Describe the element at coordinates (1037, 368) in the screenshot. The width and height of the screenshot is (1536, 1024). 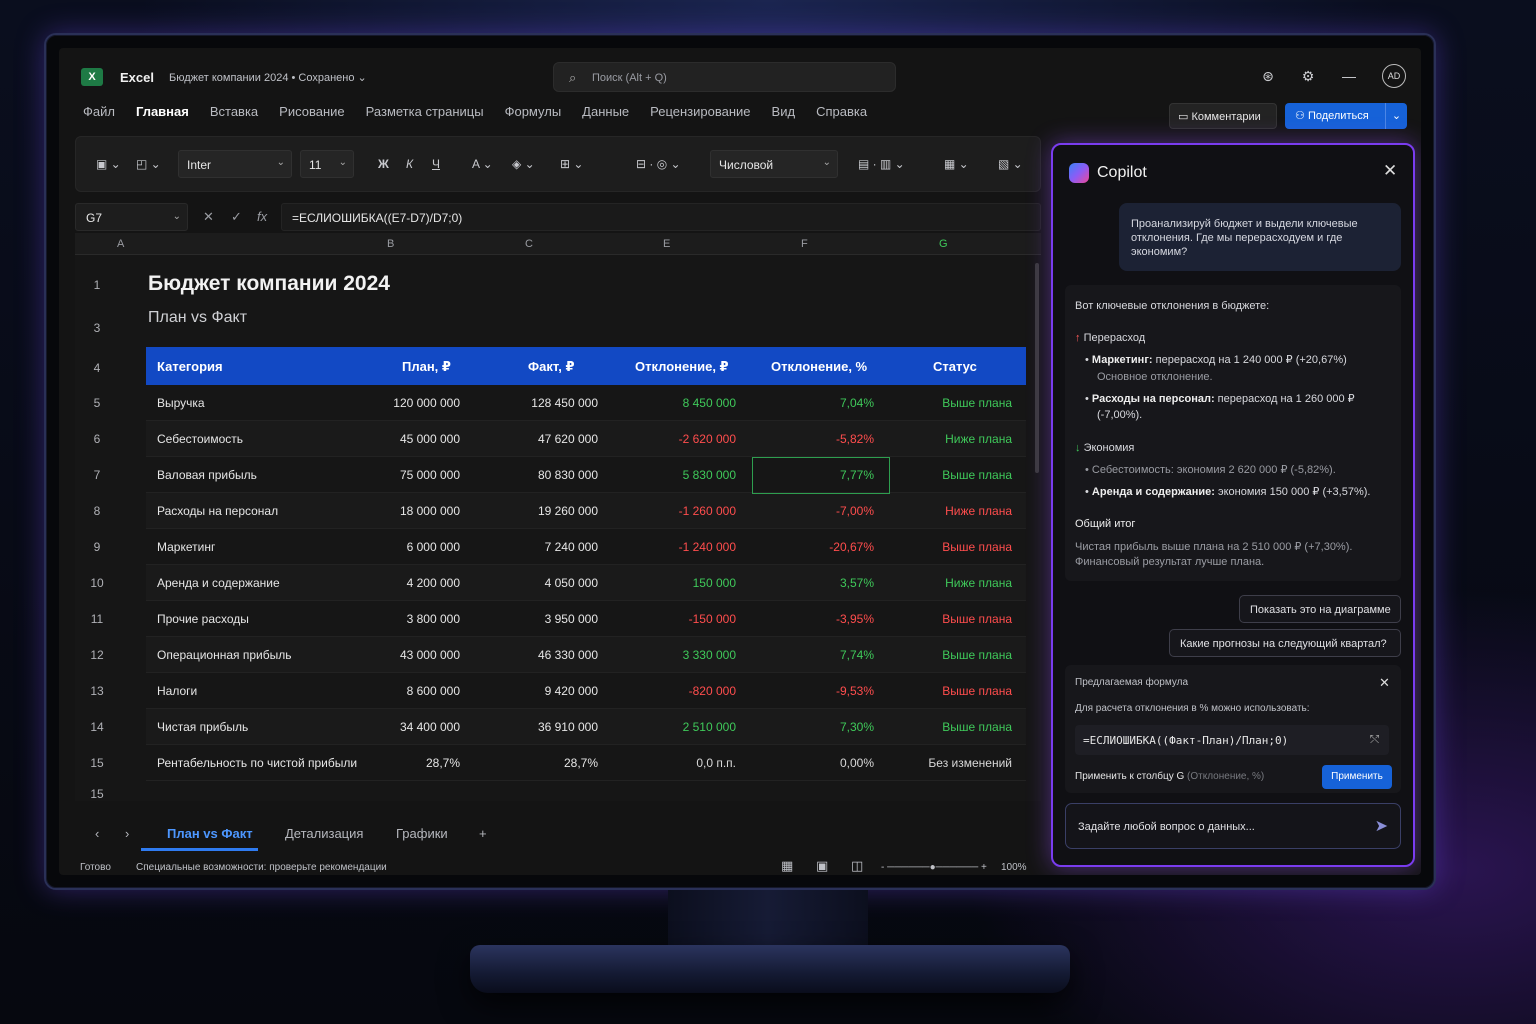
I see `vertical-scrollbar` at that location.